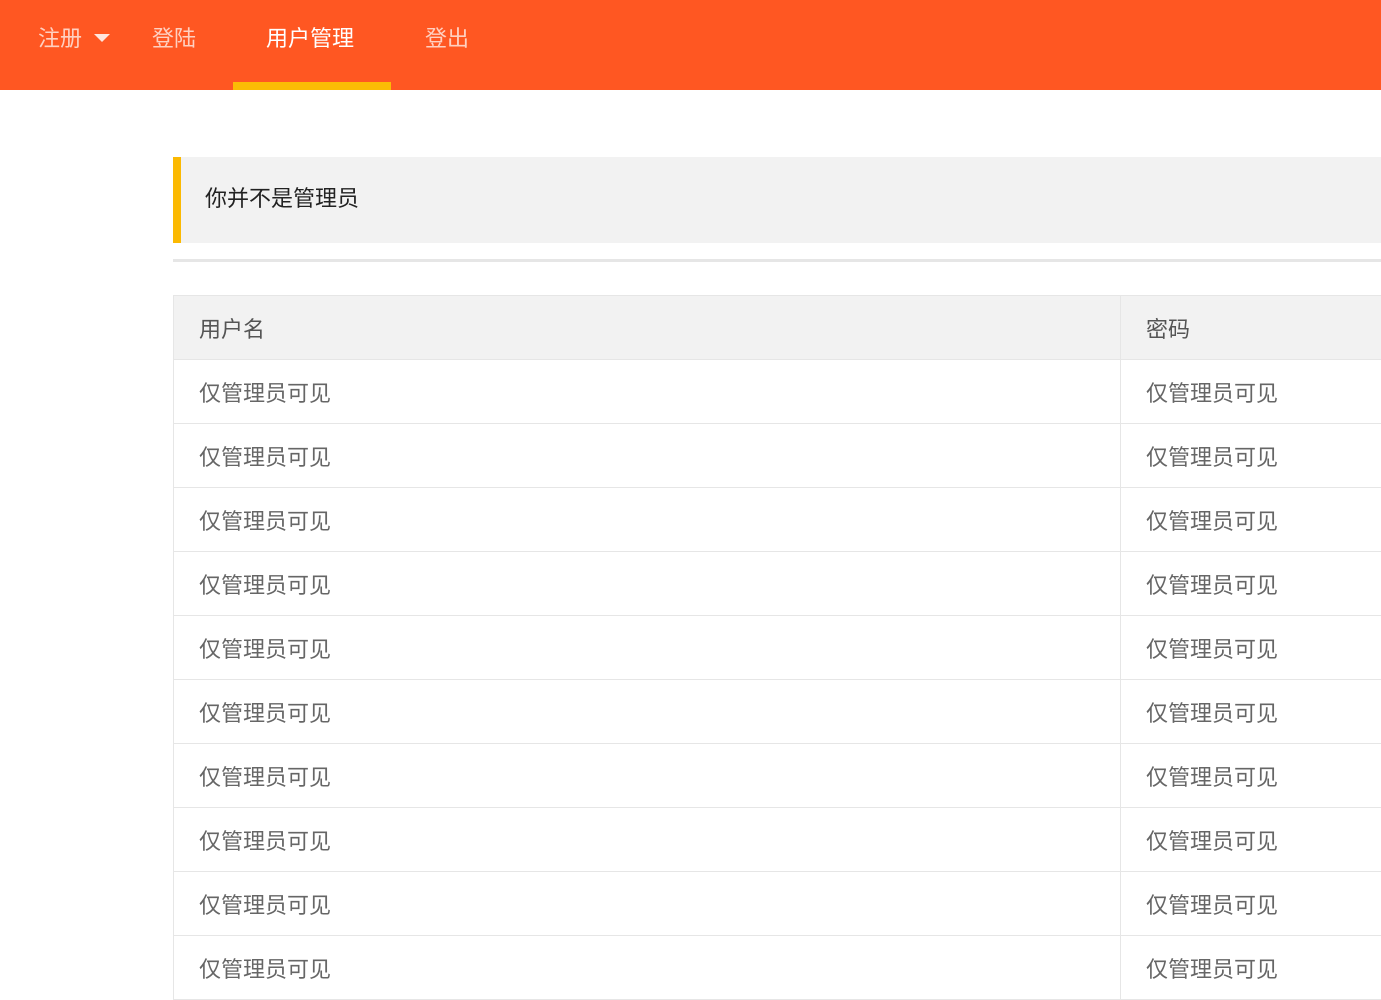 The image size is (1381, 1000). I want to click on nav-item-logout-label: 登出, so click(447, 39).